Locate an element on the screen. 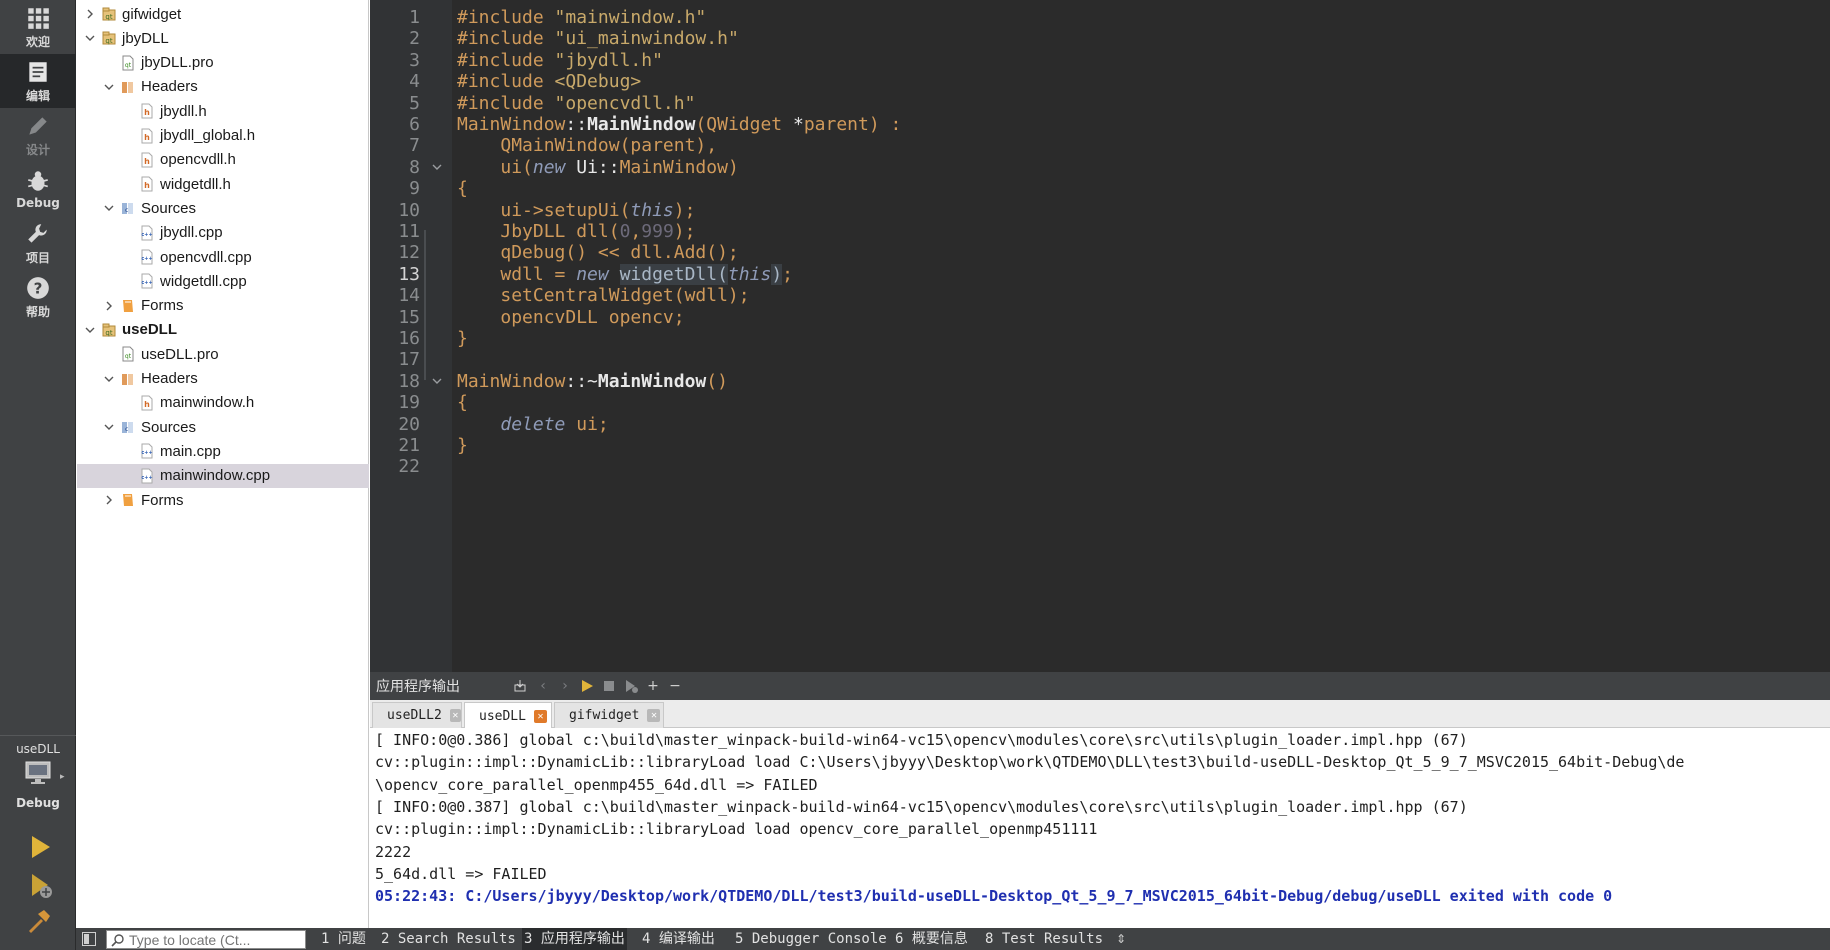  tree-item-label: Sources is located at coordinates (169, 208).